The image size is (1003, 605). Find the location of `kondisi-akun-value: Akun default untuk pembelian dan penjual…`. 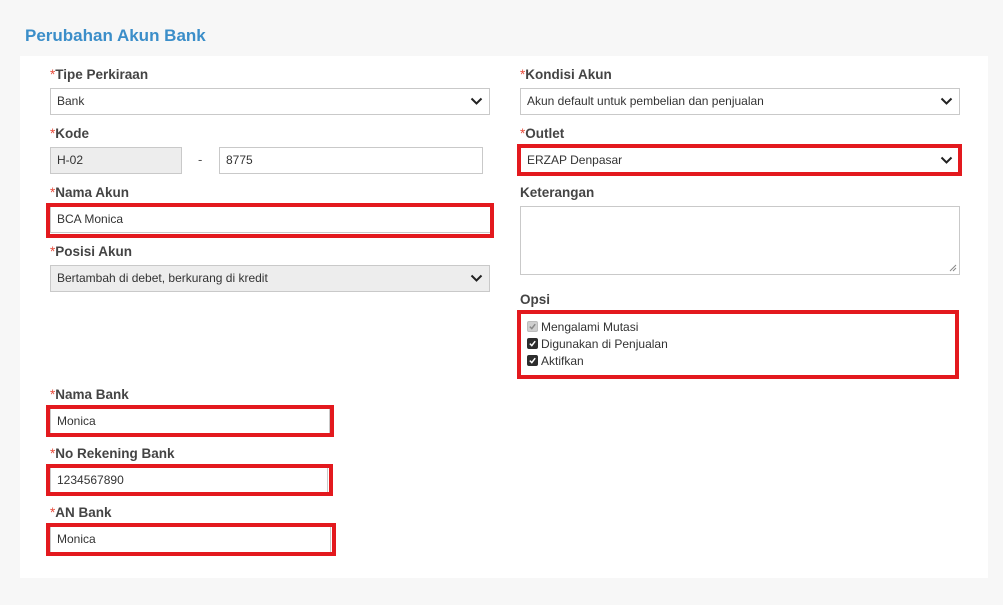

kondisi-akun-value: Akun default untuk pembelian dan penjual… is located at coordinates (645, 101).